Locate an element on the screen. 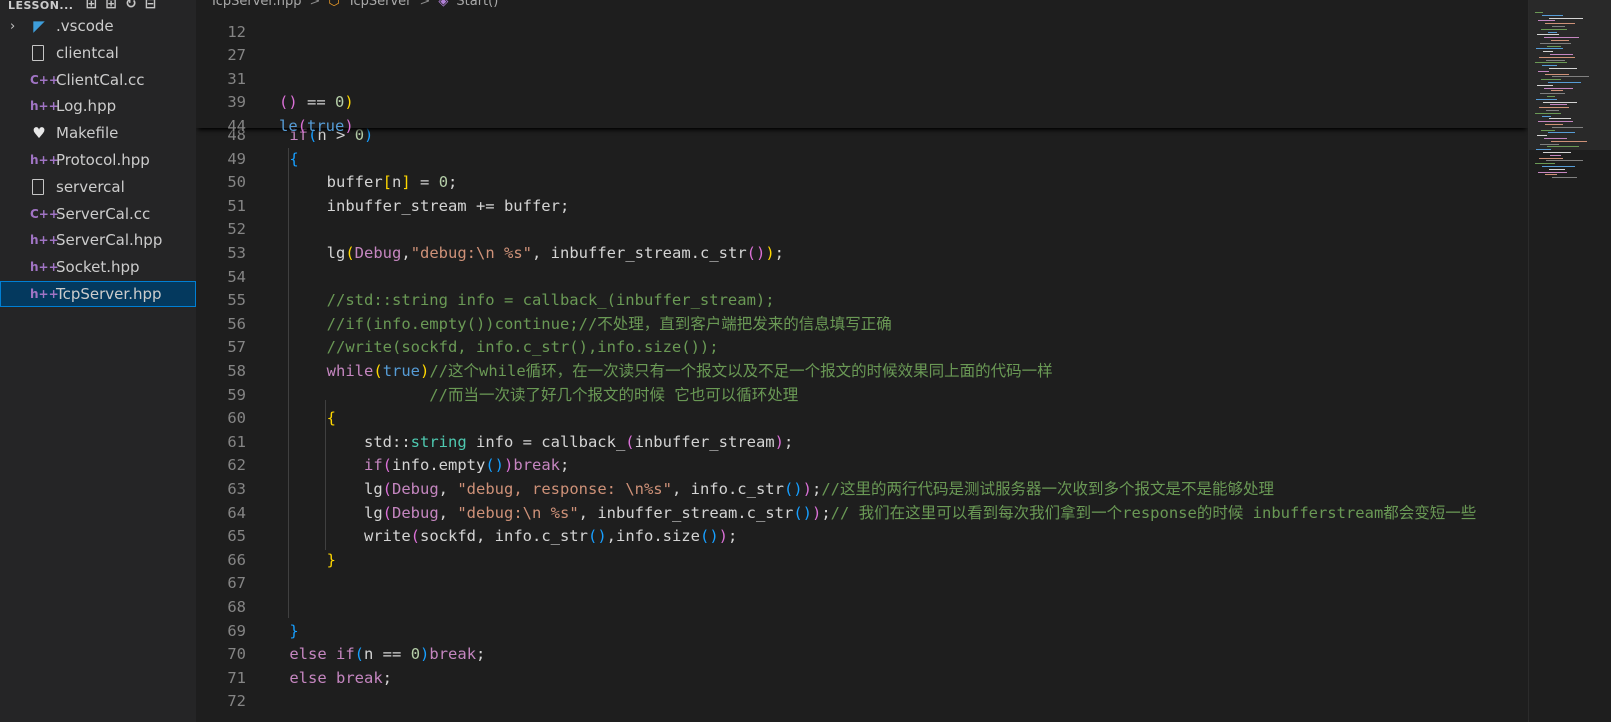 This screenshot has width=1611, height=722. class-icon: ⬡ is located at coordinates (334, 4).